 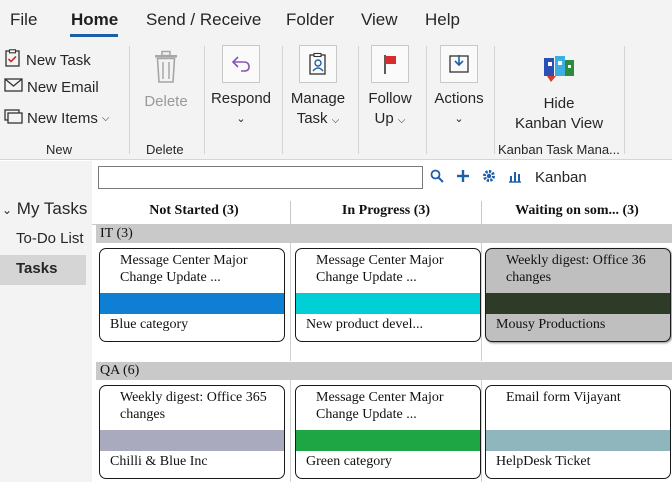 I want to click on search-input, so click(x=260, y=177).